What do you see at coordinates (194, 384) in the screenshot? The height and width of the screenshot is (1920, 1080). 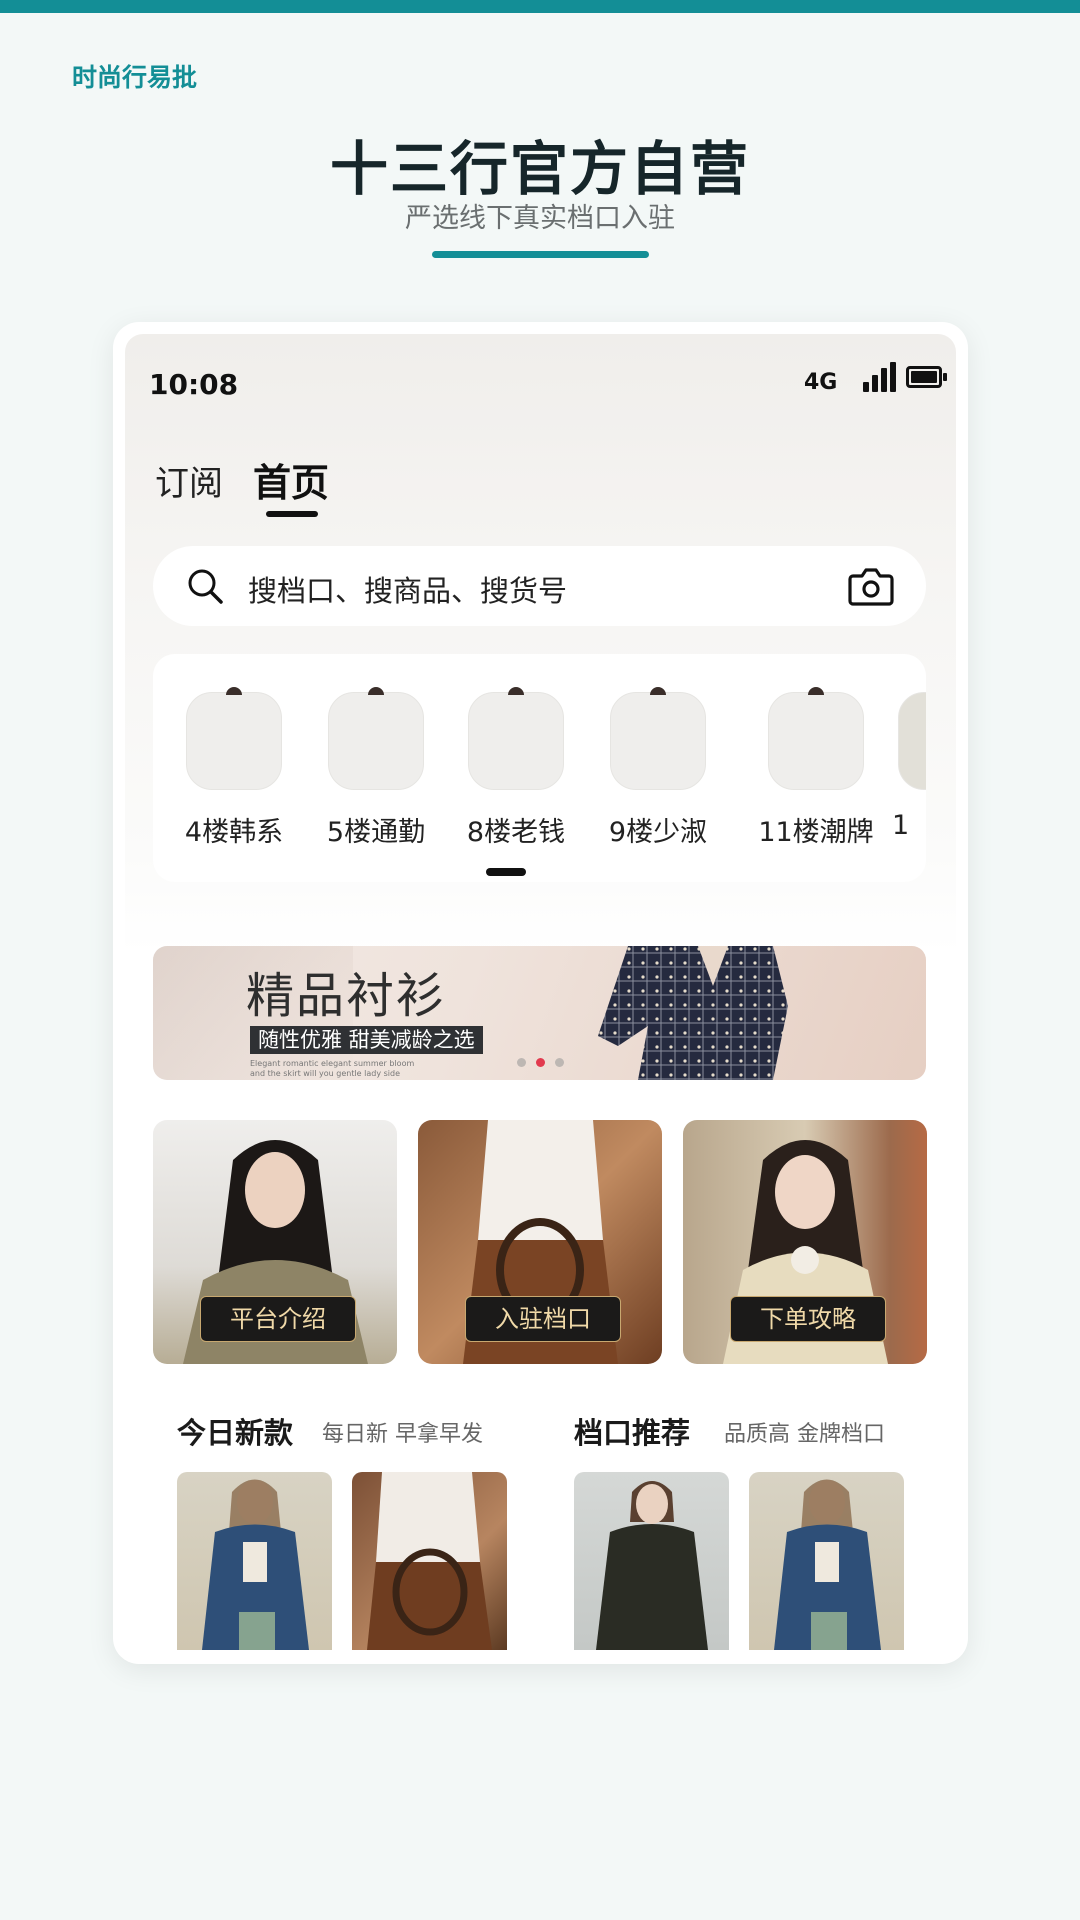 I see `status-time: 10:08` at bounding box center [194, 384].